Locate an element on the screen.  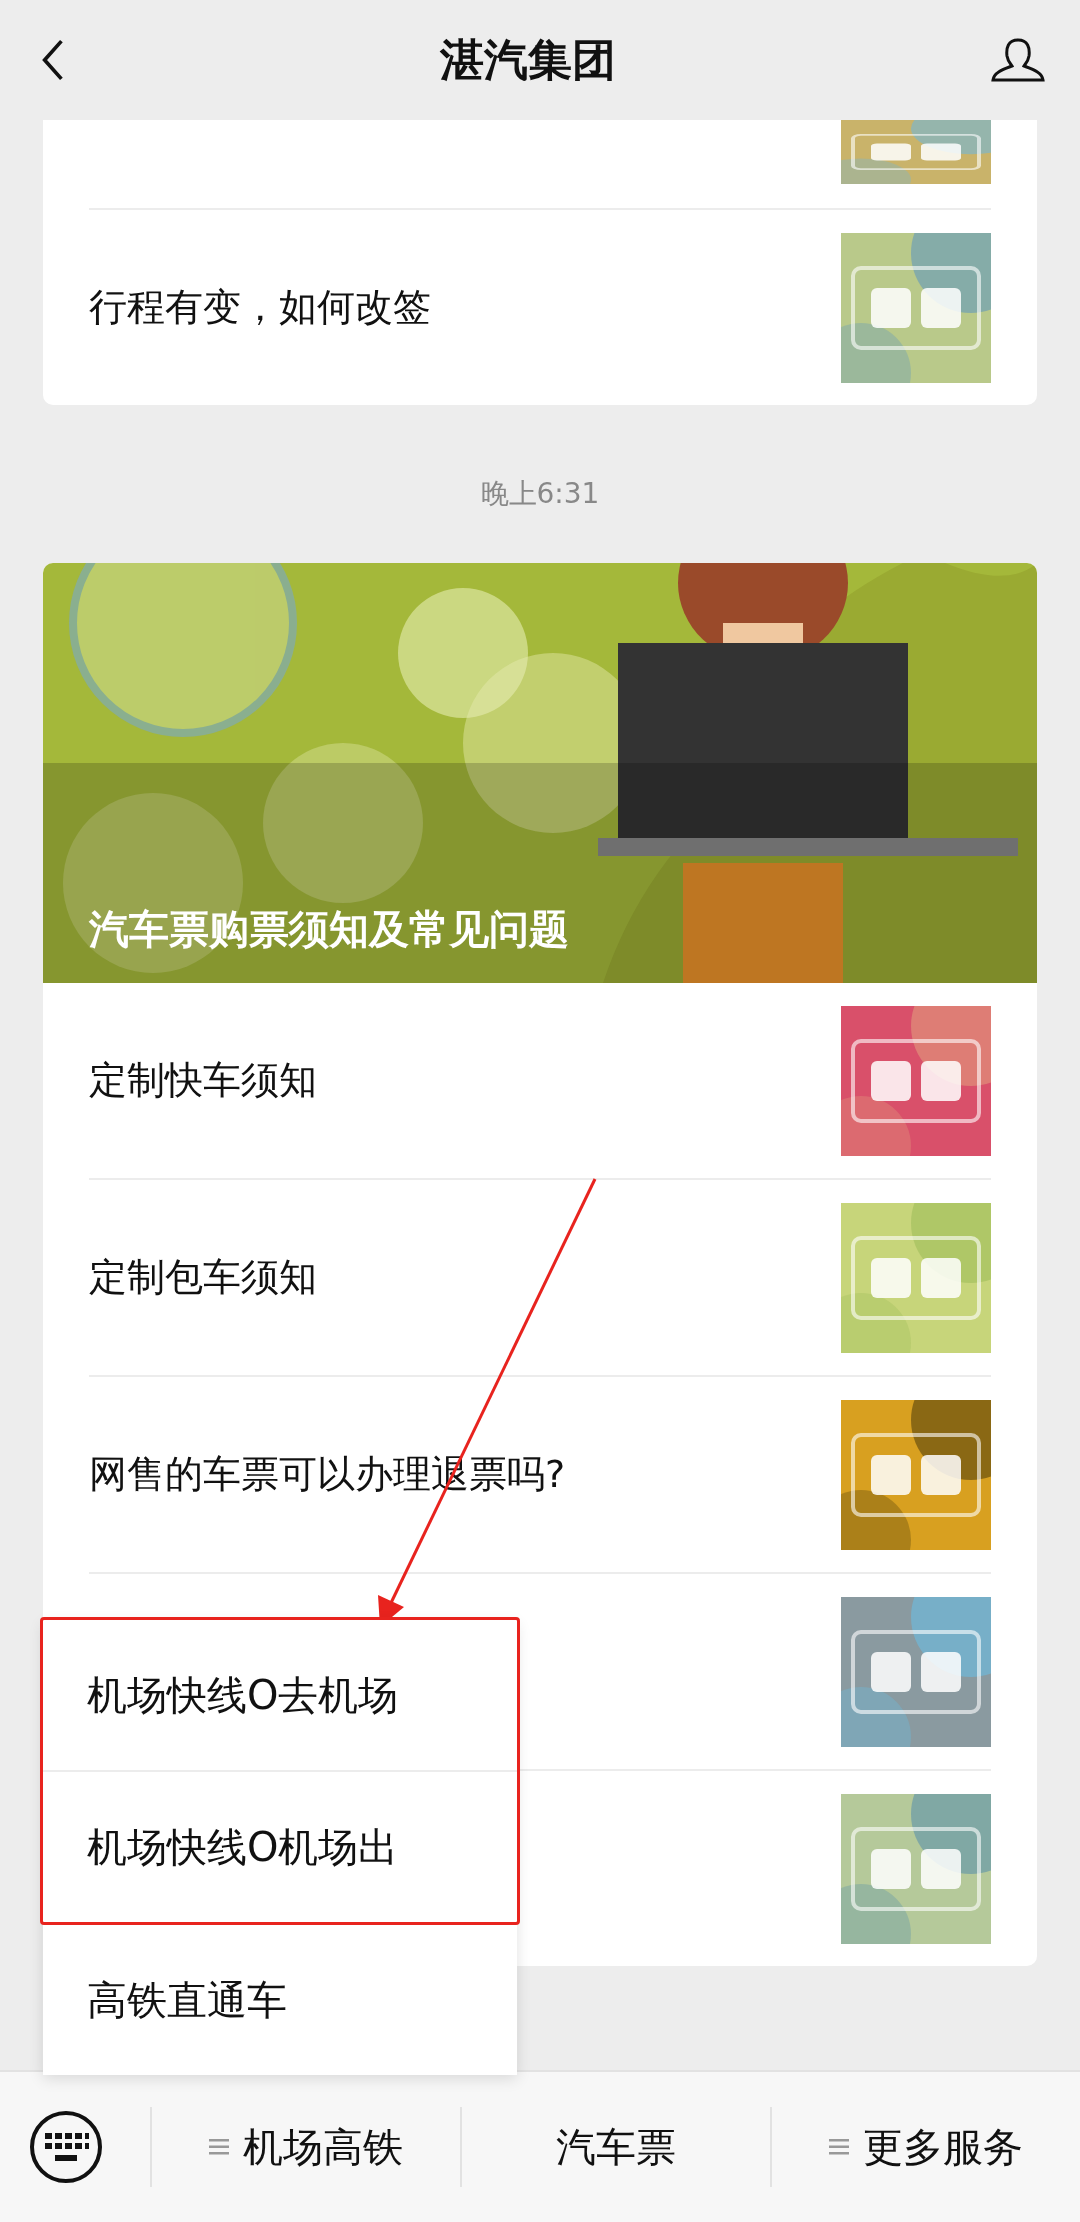
menu-item: 机场快线O机场出 is located at coordinates (280, 1847).